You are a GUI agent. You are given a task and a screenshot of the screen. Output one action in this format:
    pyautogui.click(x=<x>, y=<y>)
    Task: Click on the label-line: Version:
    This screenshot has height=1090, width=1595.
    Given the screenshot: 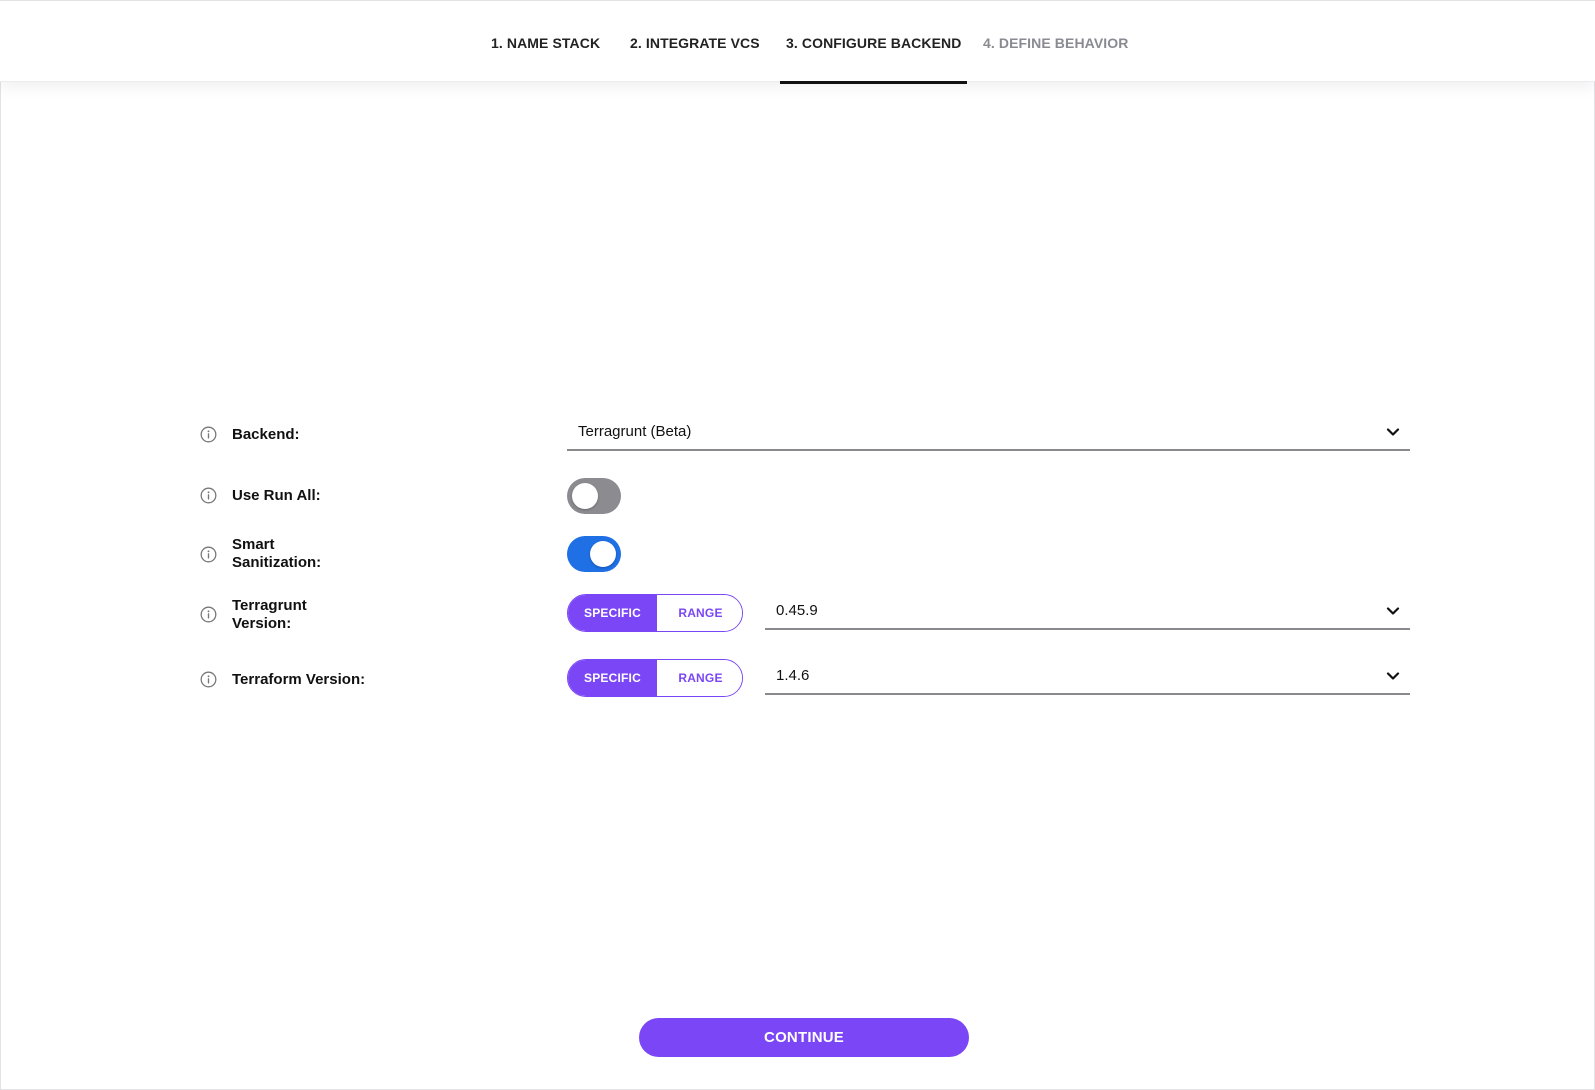 What is the action you would take?
    pyautogui.click(x=262, y=623)
    